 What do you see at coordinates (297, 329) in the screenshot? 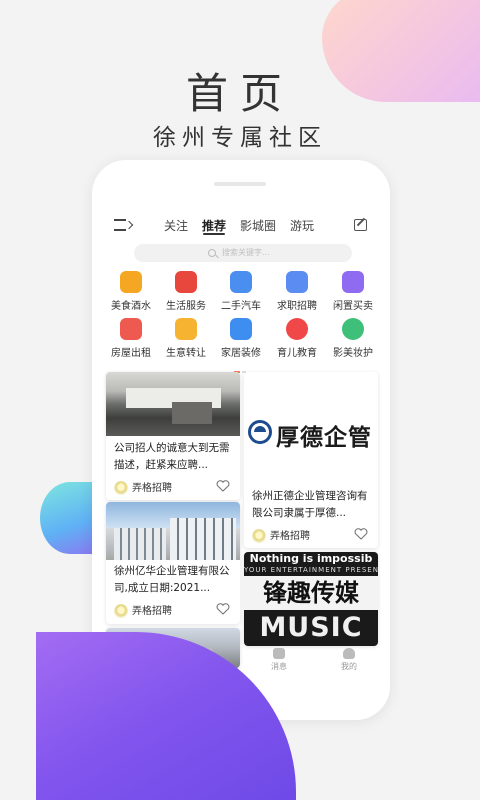
I see `heart-icon` at bounding box center [297, 329].